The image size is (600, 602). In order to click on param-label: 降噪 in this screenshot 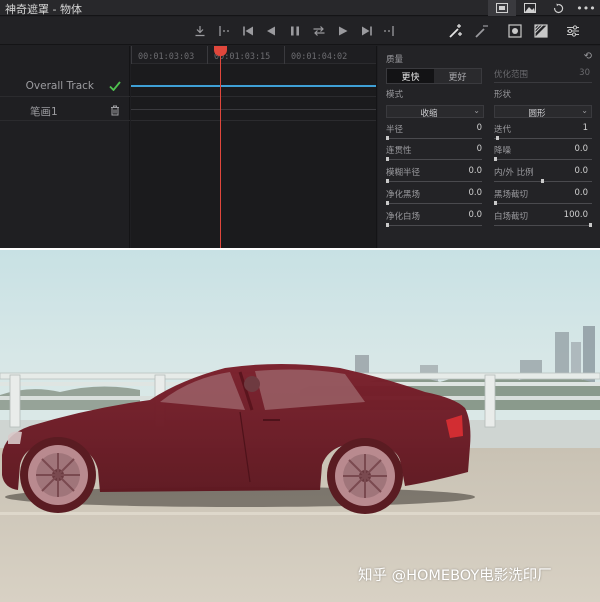, I will do `click(503, 151)`.